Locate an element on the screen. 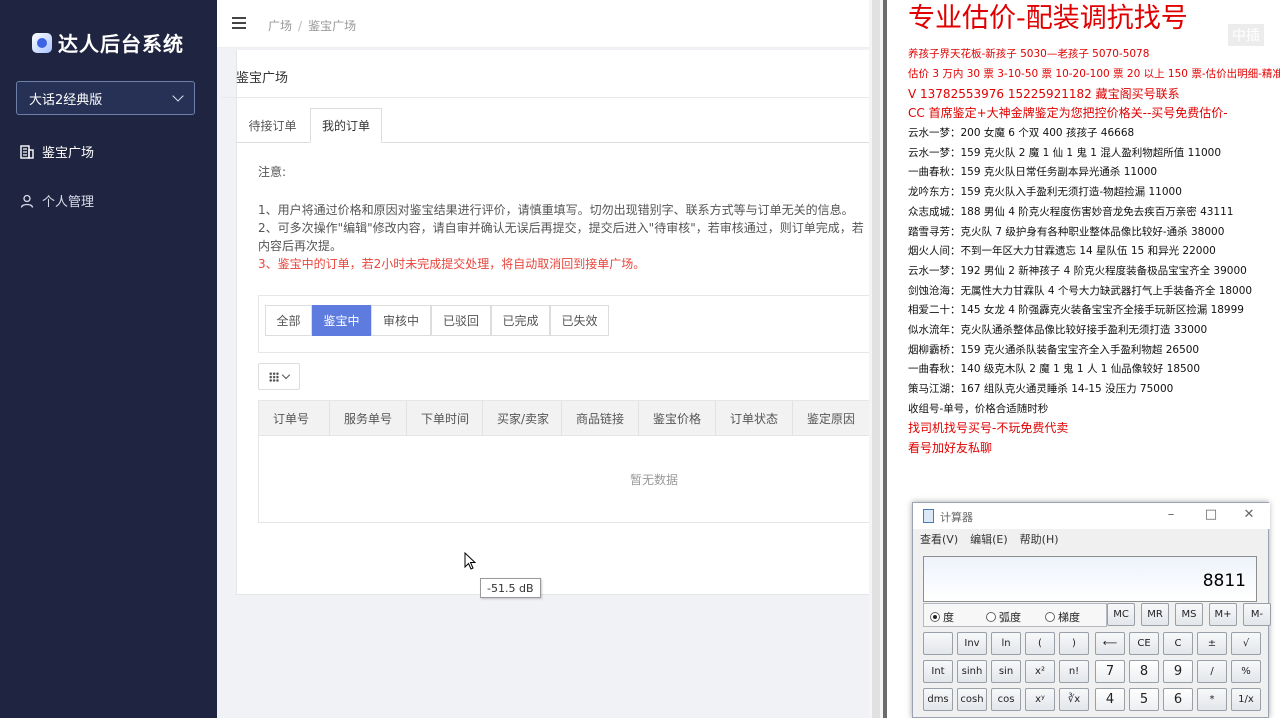 The width and height of the screenshot is (1280, 718). radio-degrees: 度 is located at coordinates (942, 617).